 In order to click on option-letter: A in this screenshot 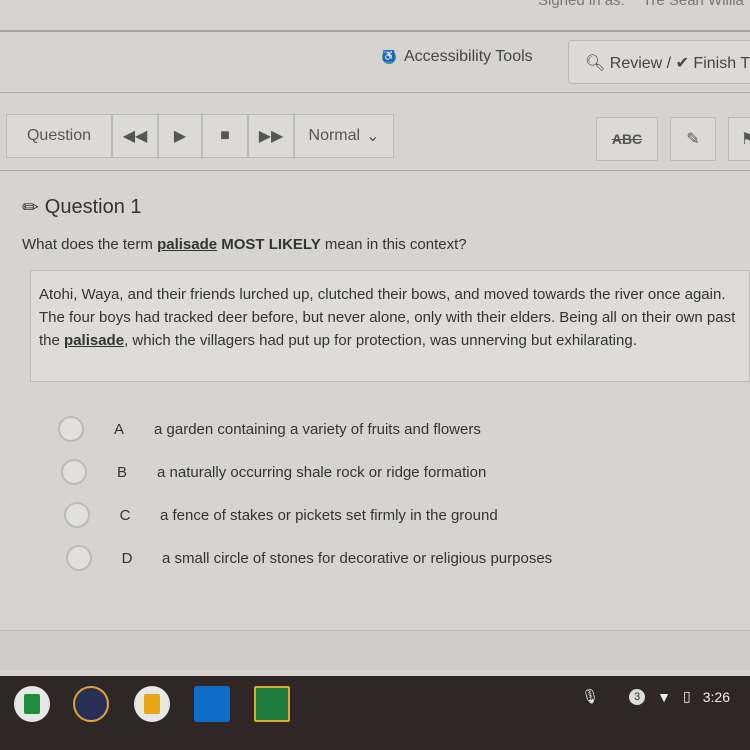, I will do `click(118, 429)`.